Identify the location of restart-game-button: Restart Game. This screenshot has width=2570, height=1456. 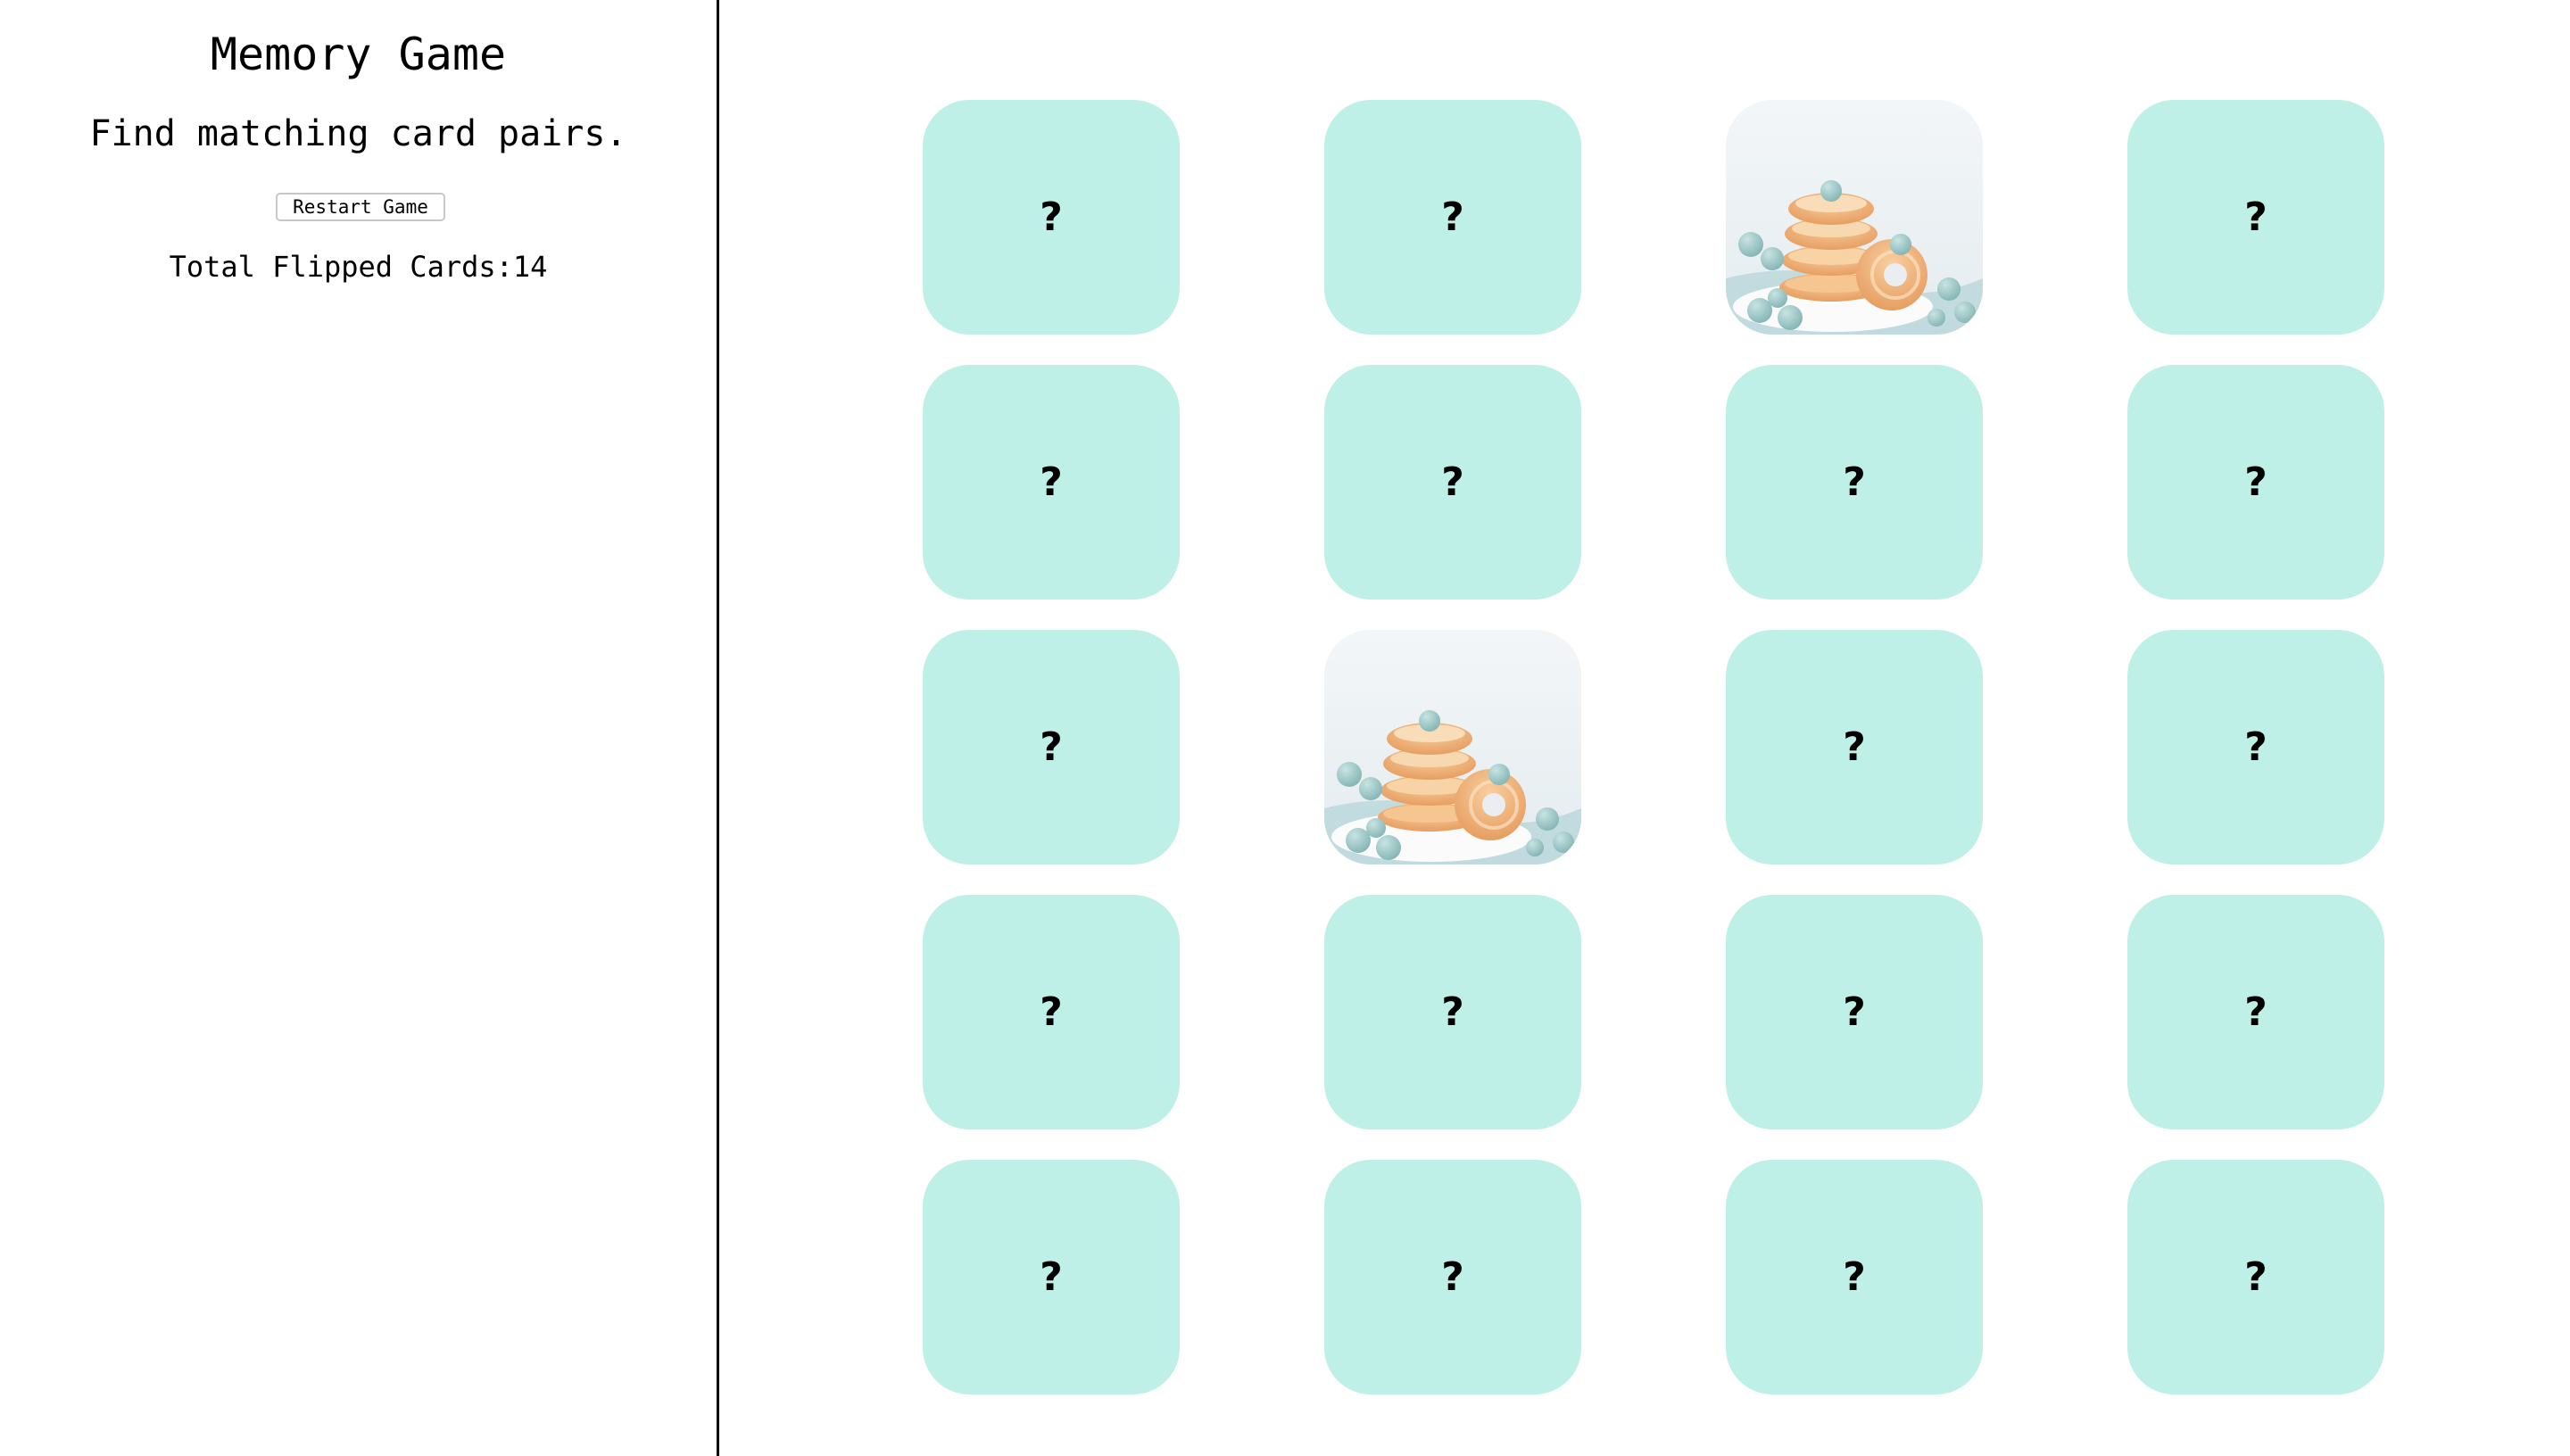
(360, 207).